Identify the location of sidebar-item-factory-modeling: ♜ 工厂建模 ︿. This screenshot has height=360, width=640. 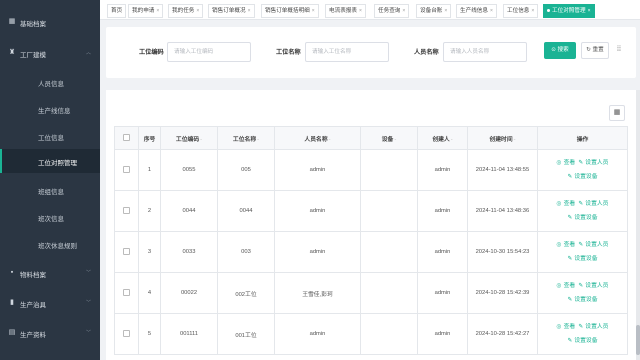
(50, 53).